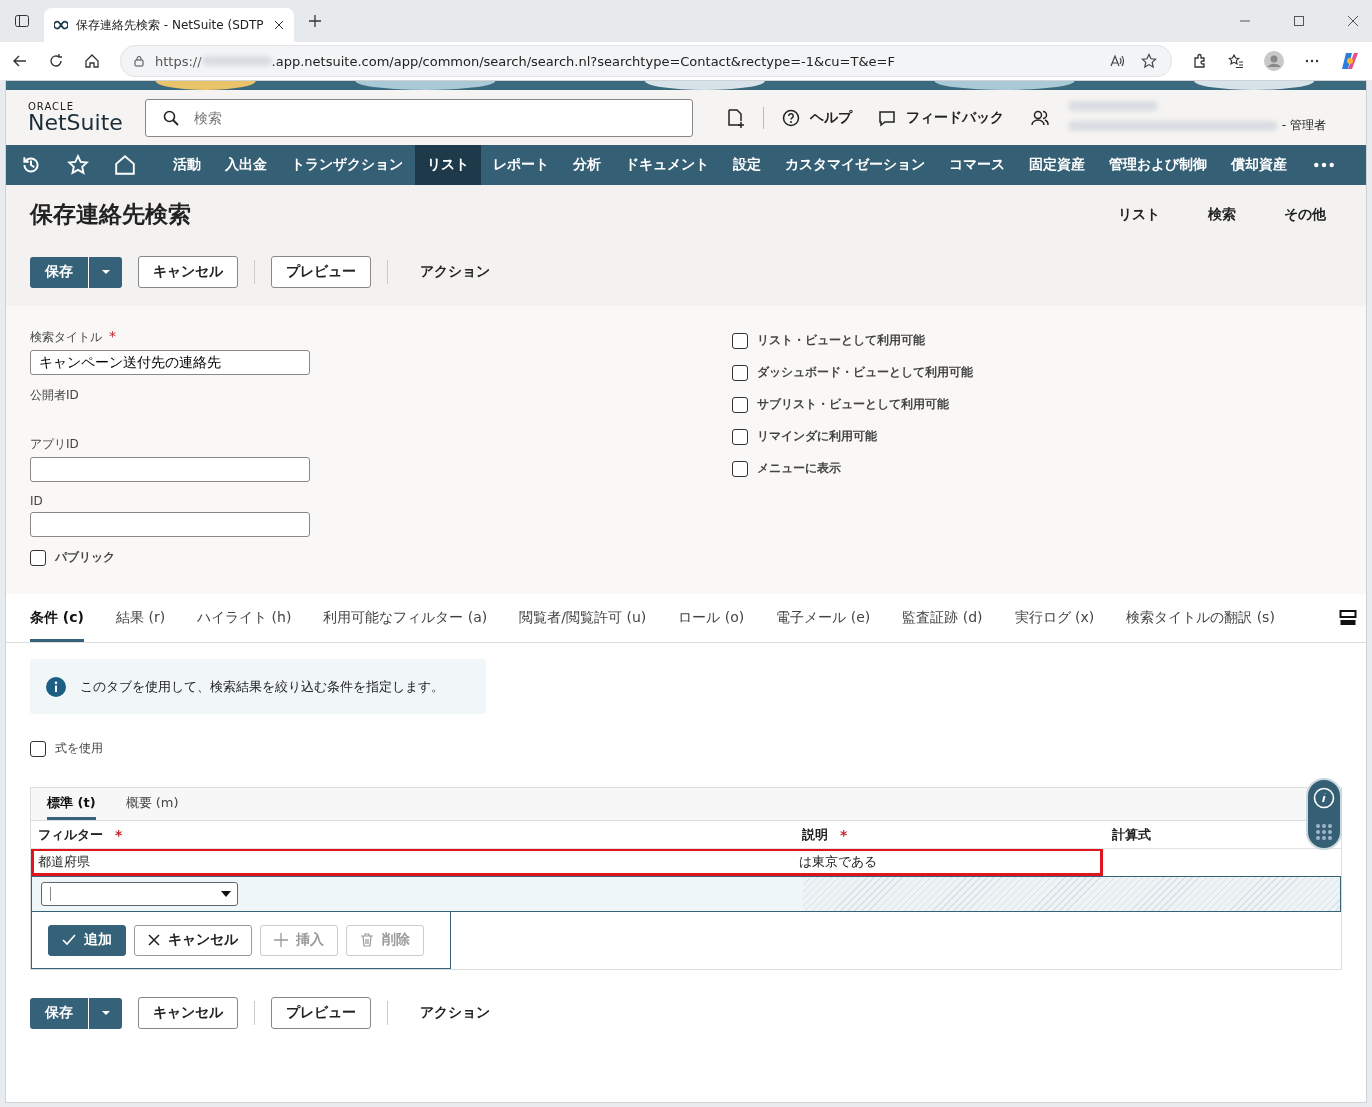 The image size is (1372, 1107). I want to click on nav-item: コマース, so click(977, 165).